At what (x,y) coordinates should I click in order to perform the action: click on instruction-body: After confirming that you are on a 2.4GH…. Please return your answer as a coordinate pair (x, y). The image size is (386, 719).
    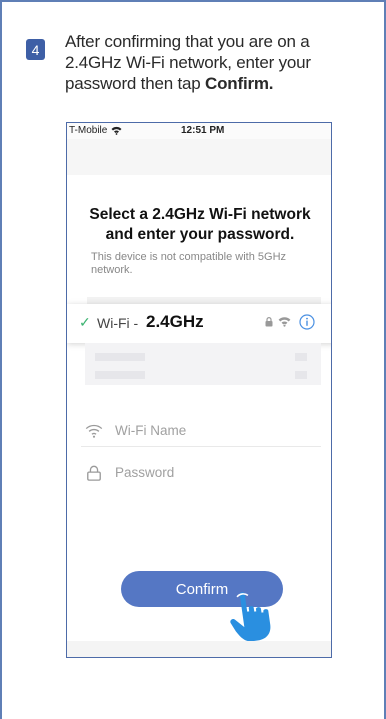
    Looking at the image, I should click on (188, 62).